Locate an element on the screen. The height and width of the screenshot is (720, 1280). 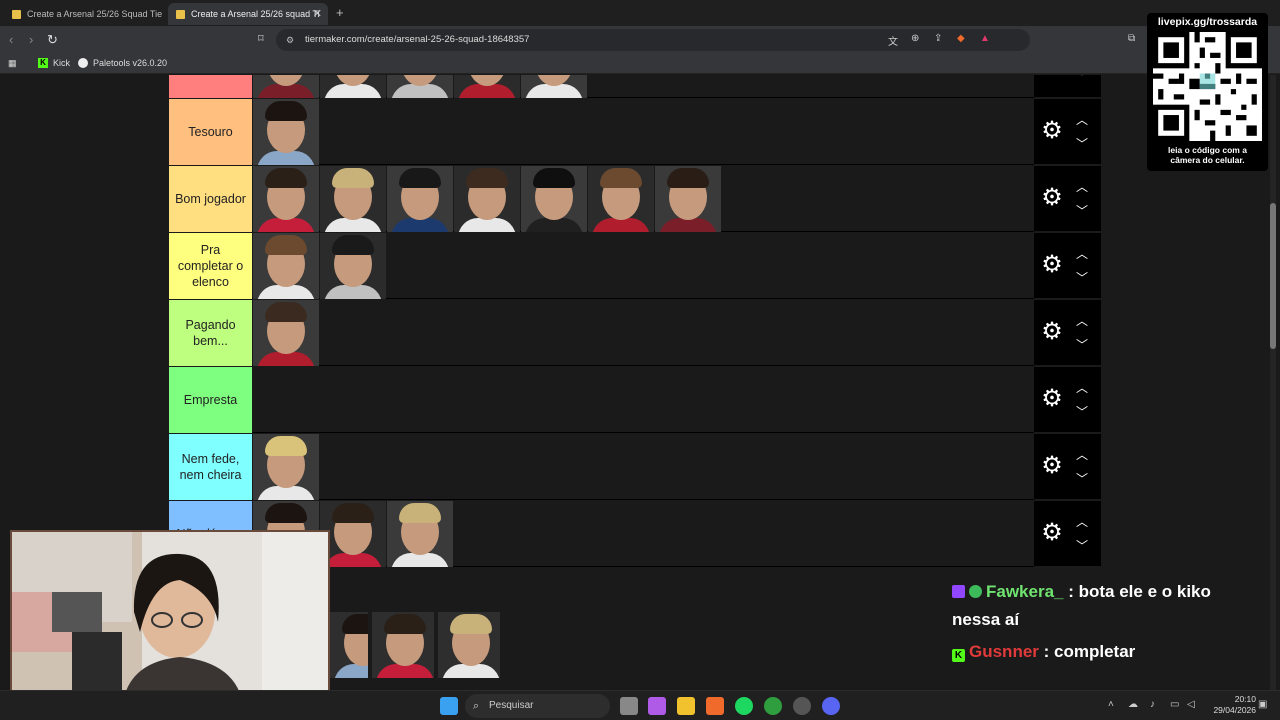
taskbar-search: ⌕ Pesquisar is located at coordinates (537, 706).